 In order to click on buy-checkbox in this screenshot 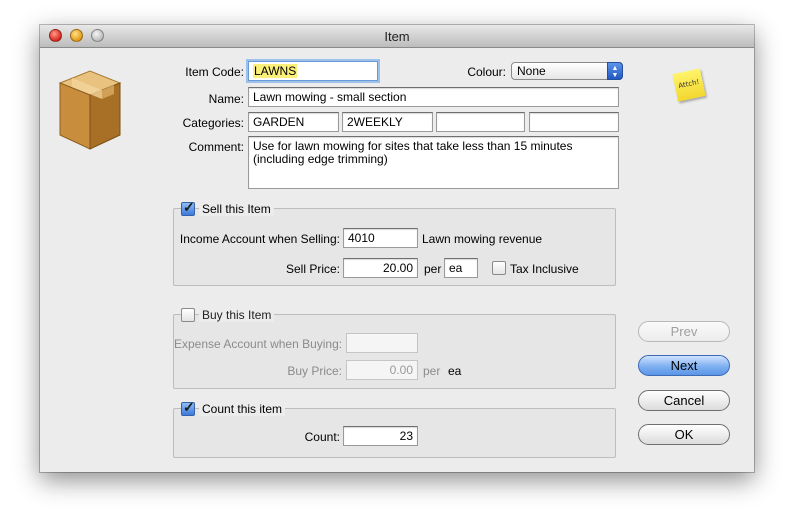, I will do `click(188, 315)`.